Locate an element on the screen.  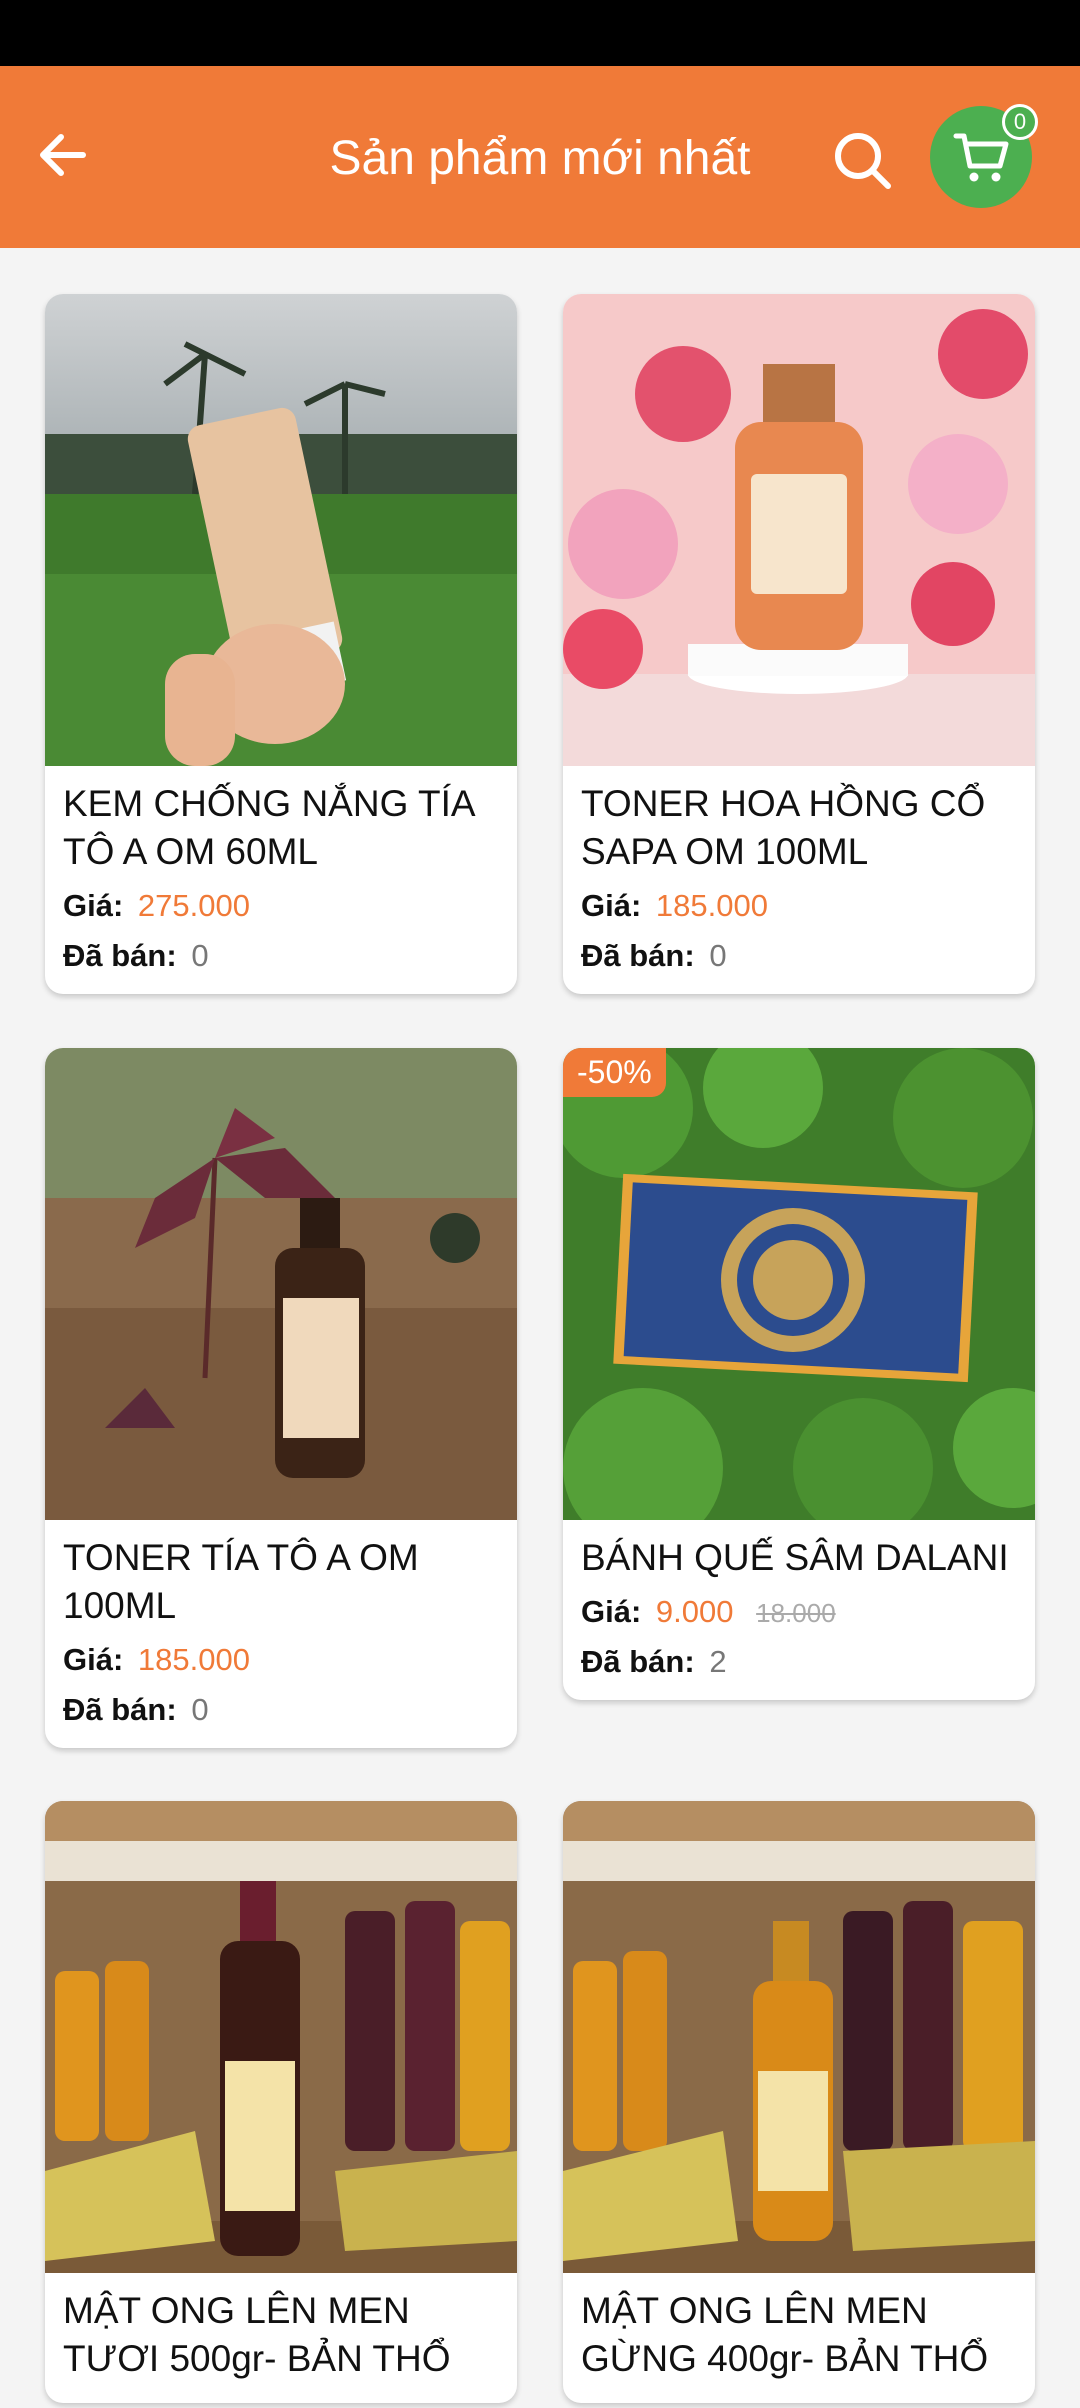
discount-badge: -50% is located at coordinates (614, 1072).